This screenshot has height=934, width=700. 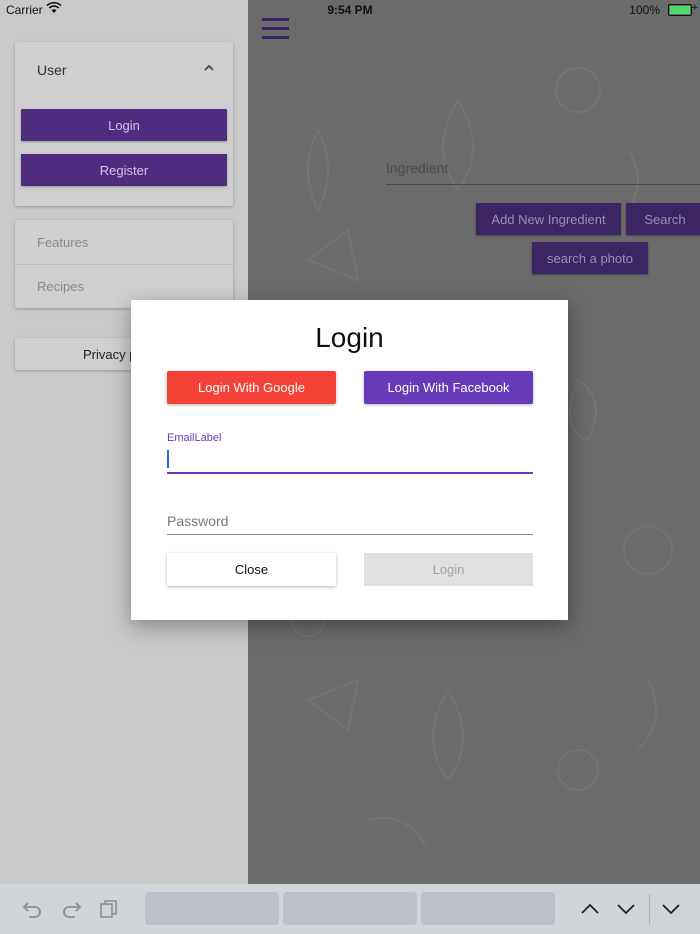 What do you see at coordinates (590, 258) in the screenshot?
I see `search-photo-button: search a photo` at bounding box center [590, 258].